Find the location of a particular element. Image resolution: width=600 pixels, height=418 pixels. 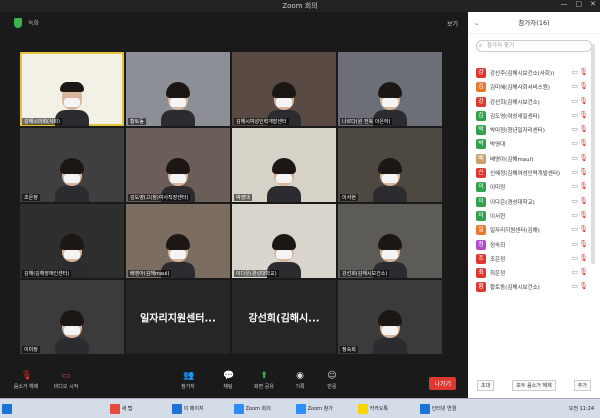

video-label: 비디오 시작 is located at coordinates (66, 387).